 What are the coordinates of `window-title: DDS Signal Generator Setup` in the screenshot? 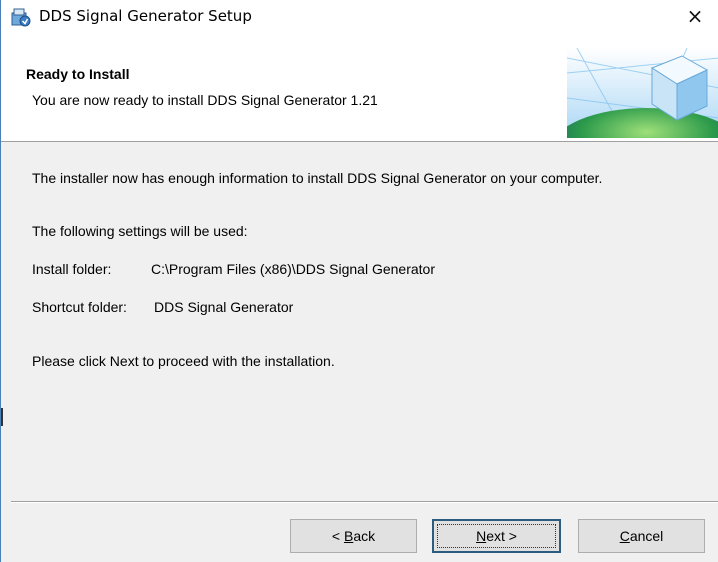 It's located at (145, 16).